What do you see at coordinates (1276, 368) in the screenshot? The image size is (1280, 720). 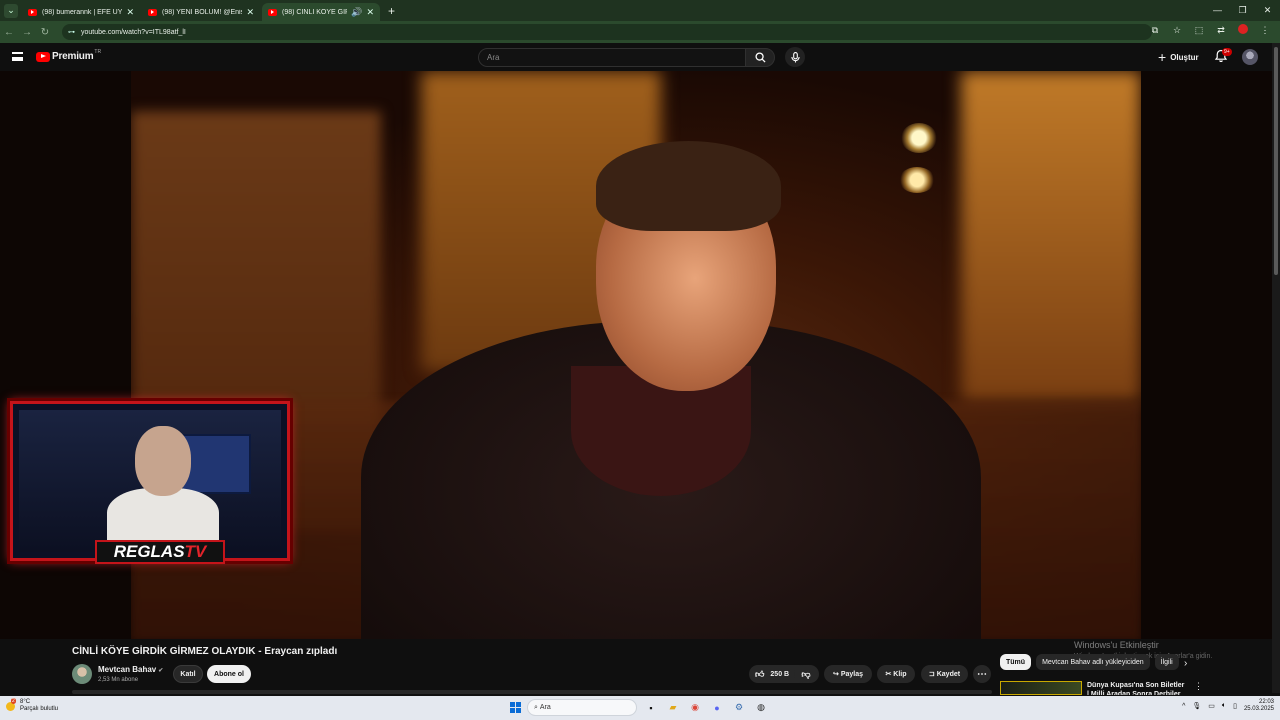 I see `page-scrollbar` at bounding box center [1276, 368].